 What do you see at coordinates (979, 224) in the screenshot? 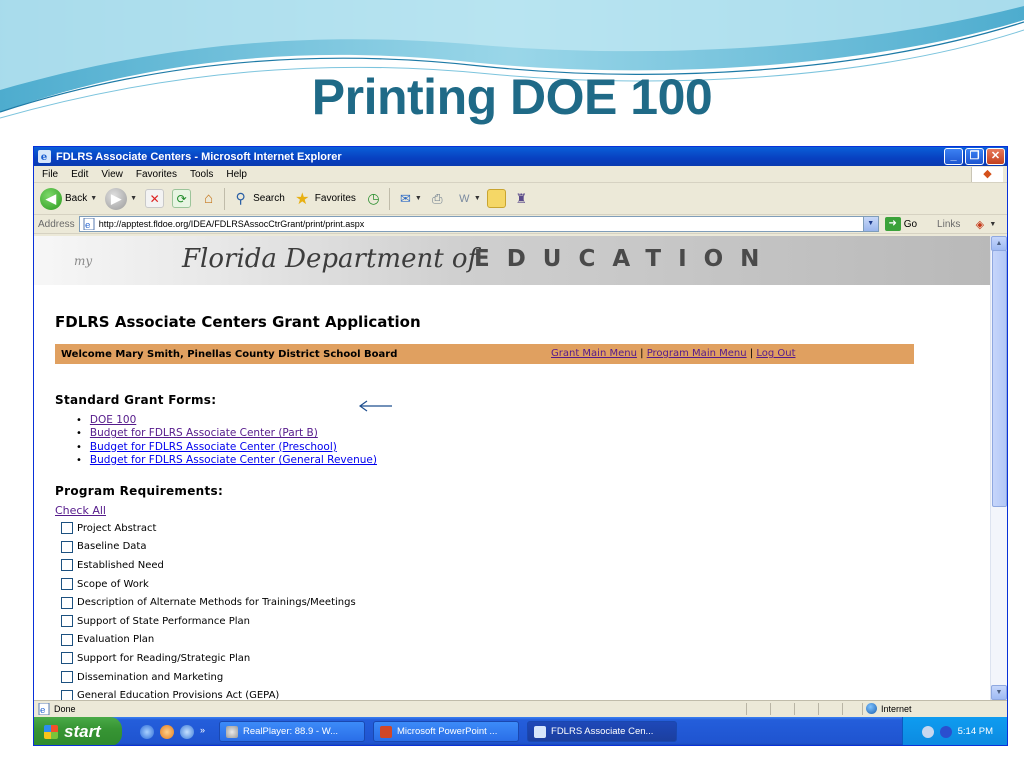
I see `toolbar-extension-icon: ◈` at bounding box center [979, 224].